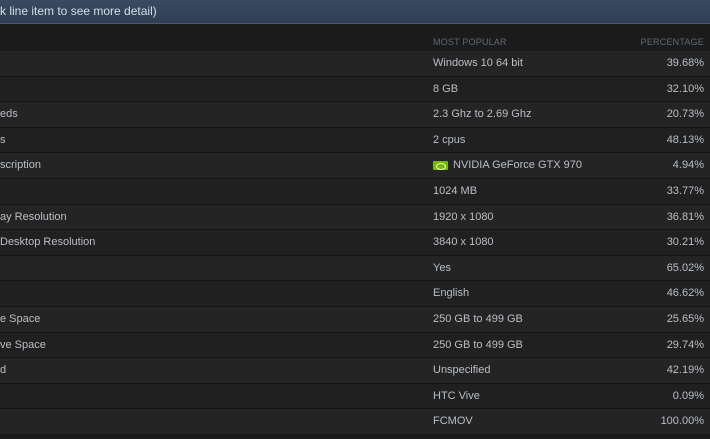 The height and width of the screenshot is (439, 710). What do you see at coordinates (48, 242) in the screenshot?
I see `row-category-label: Desktop Resolution` at bounding box center [48, 242].